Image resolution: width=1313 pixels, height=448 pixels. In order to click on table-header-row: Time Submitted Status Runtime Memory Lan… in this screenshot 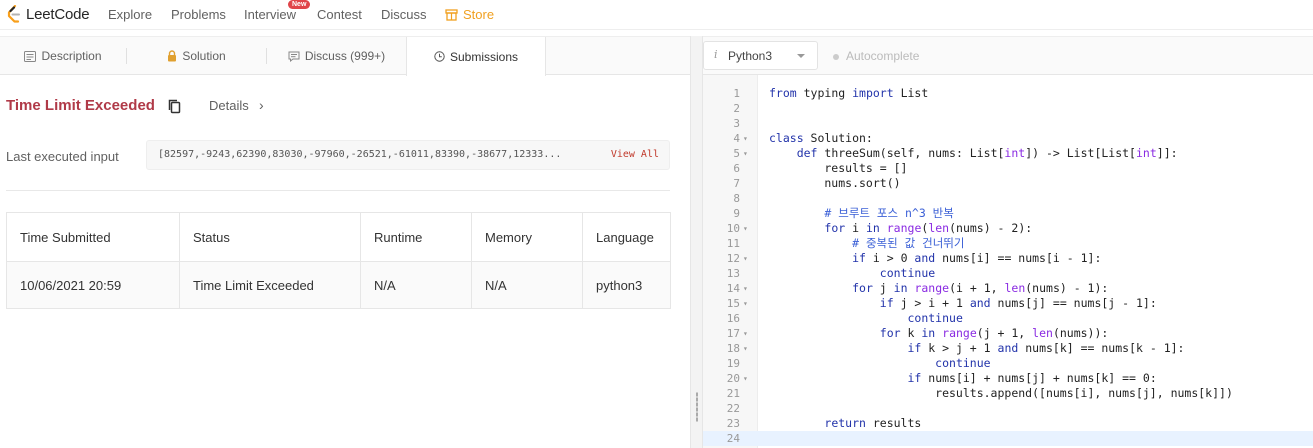, I will do `click(338, 237)`.